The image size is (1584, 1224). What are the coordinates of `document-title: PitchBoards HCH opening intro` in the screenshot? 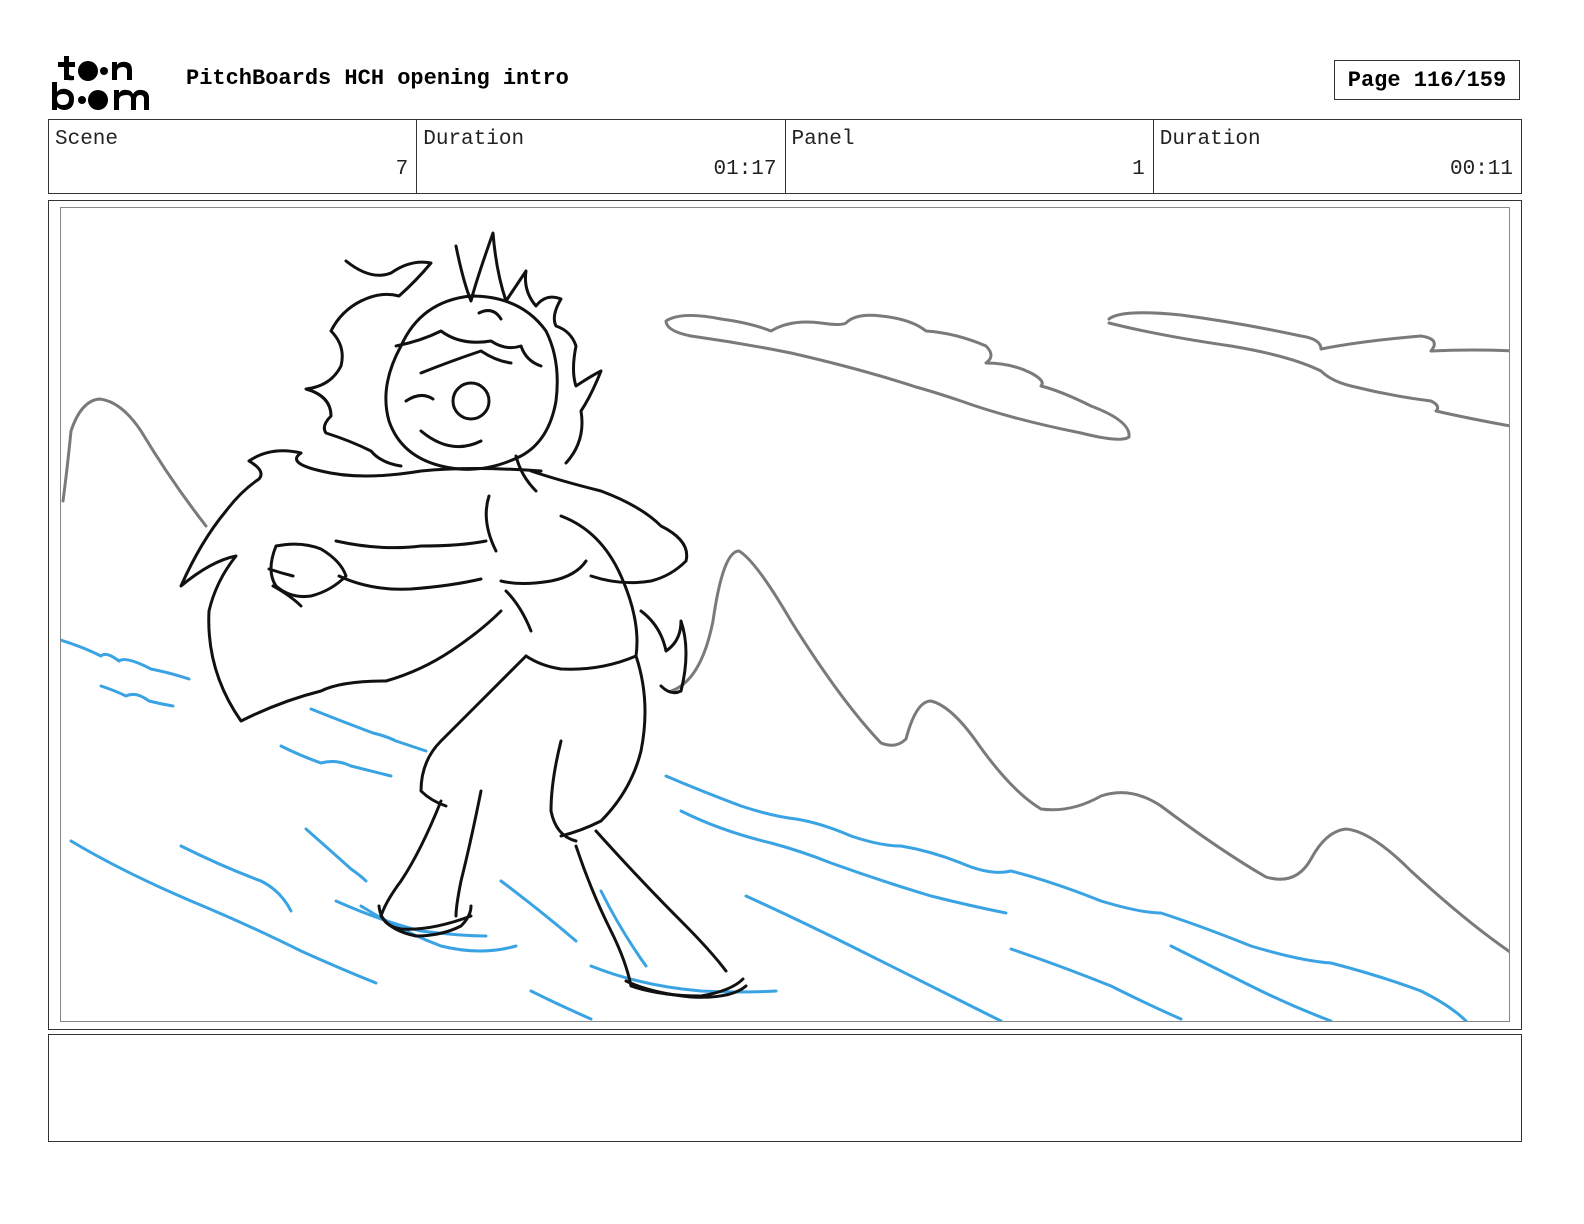 It's located at (377, 78).